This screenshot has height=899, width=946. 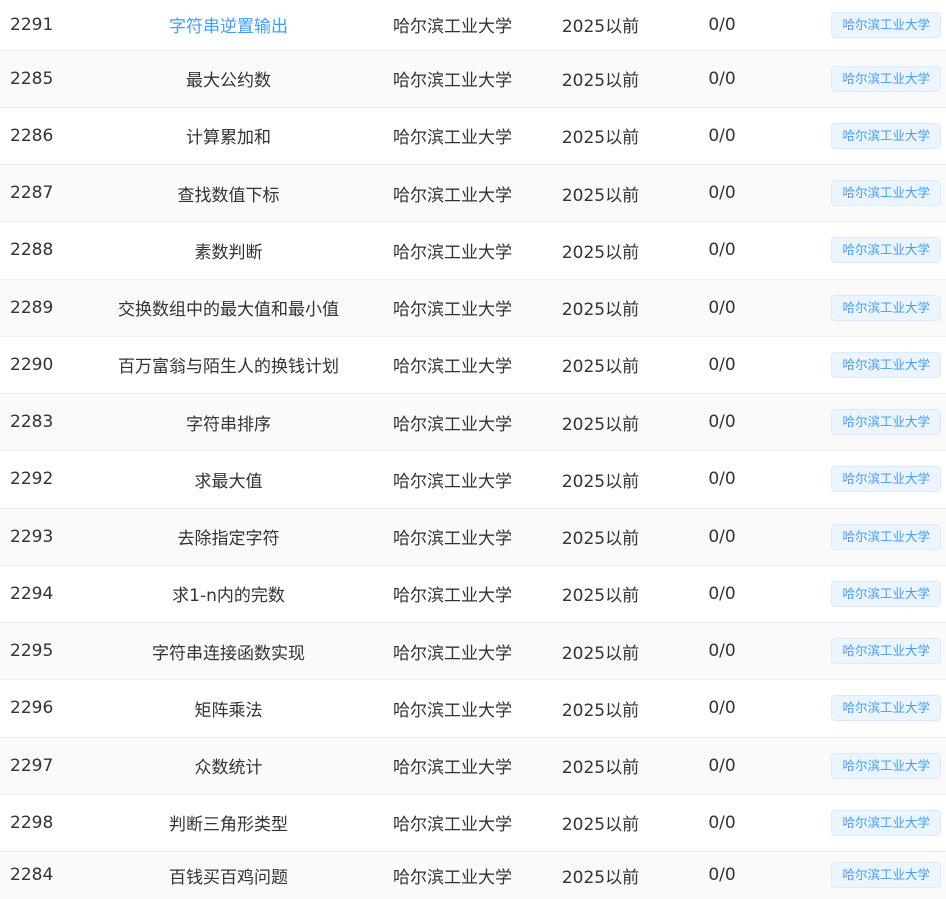 What do you see at coordinates (229, 711) in the screenshot?
I see `problem-title-link: 矩阵乘法` at bounding box center [229, 711].